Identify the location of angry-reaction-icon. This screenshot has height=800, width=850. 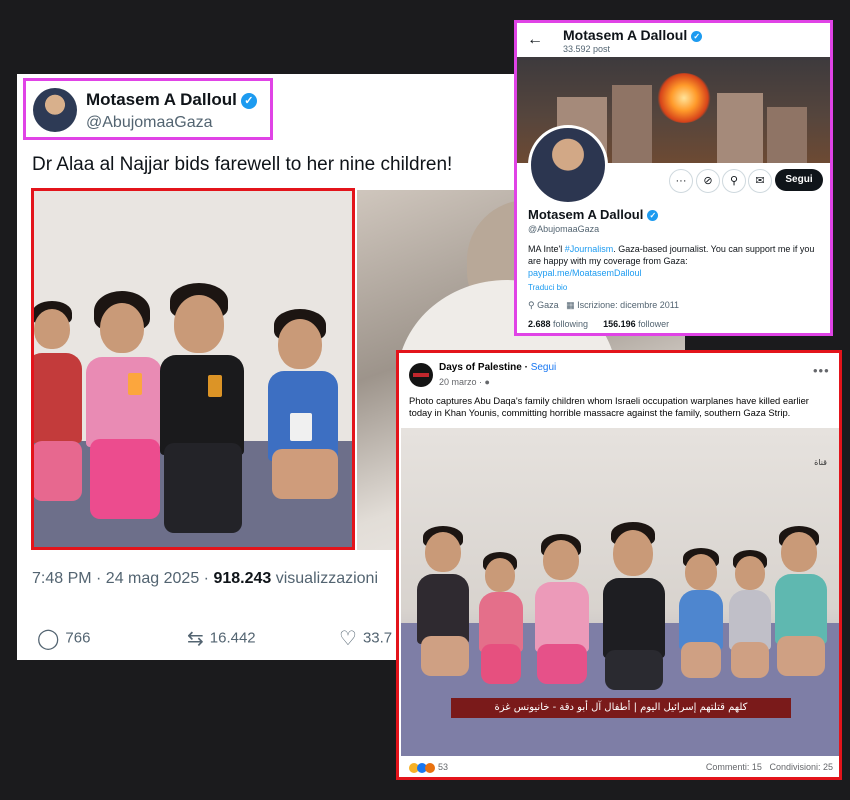
(430, 767).